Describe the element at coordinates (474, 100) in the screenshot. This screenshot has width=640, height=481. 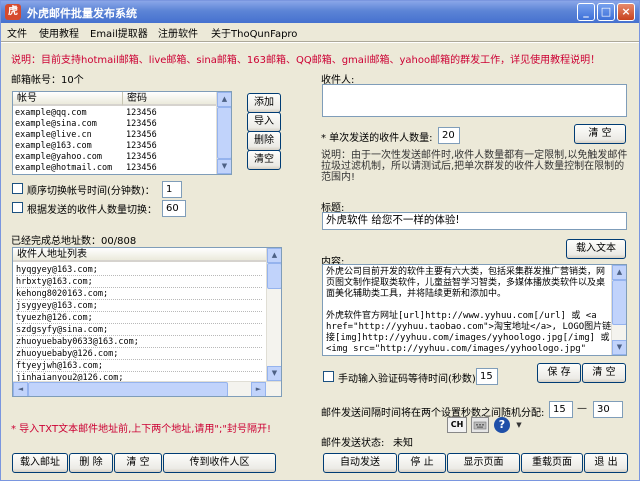
I see `recipients-textarea` at that location.